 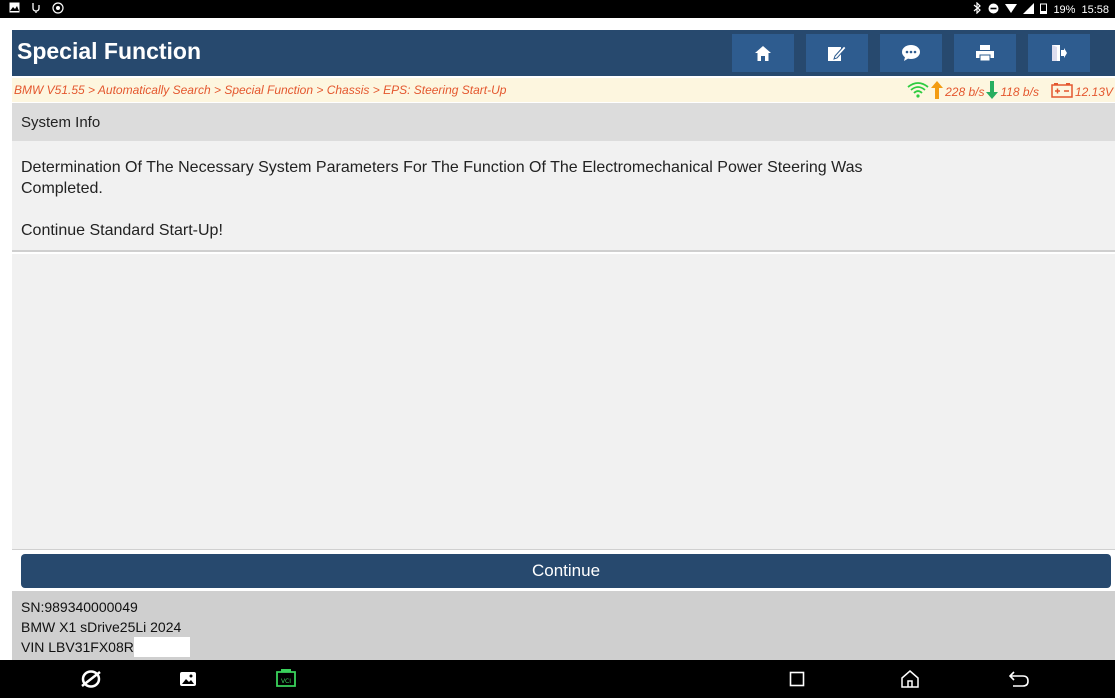 I want to click on chat-button, so click(x=911, y=53).